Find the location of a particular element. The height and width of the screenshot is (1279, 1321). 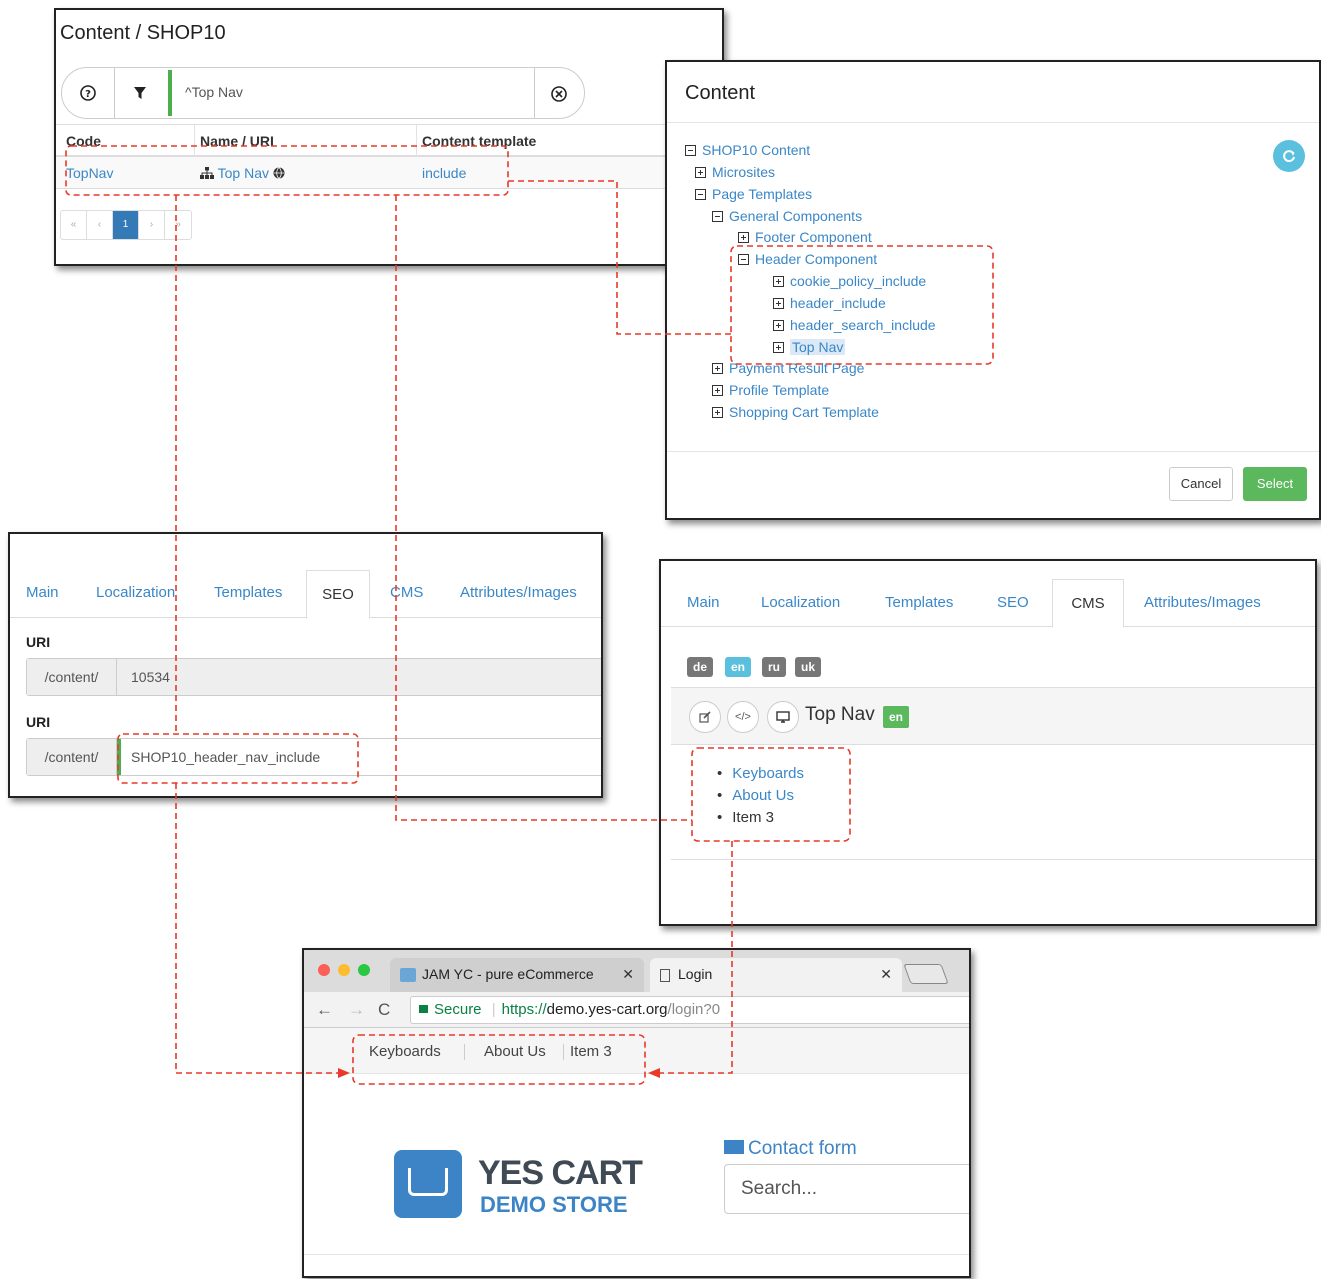

tree-node-microsites: Microsites is located at coordinates (735, 172).